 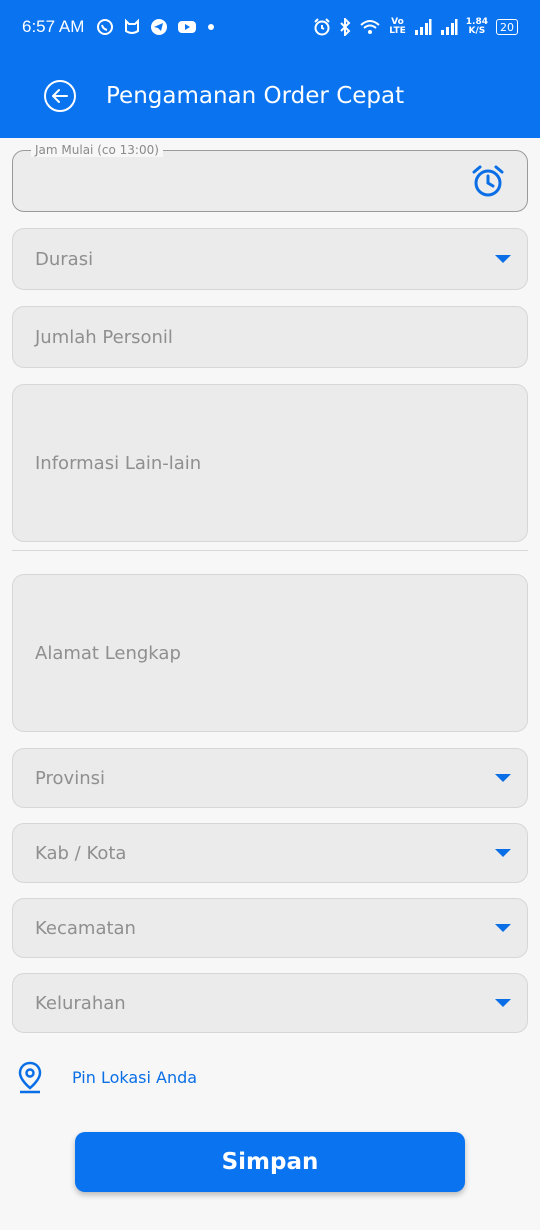 I want to click on provinsi-dropdown: Provinsi, so click(x=270, y=778).